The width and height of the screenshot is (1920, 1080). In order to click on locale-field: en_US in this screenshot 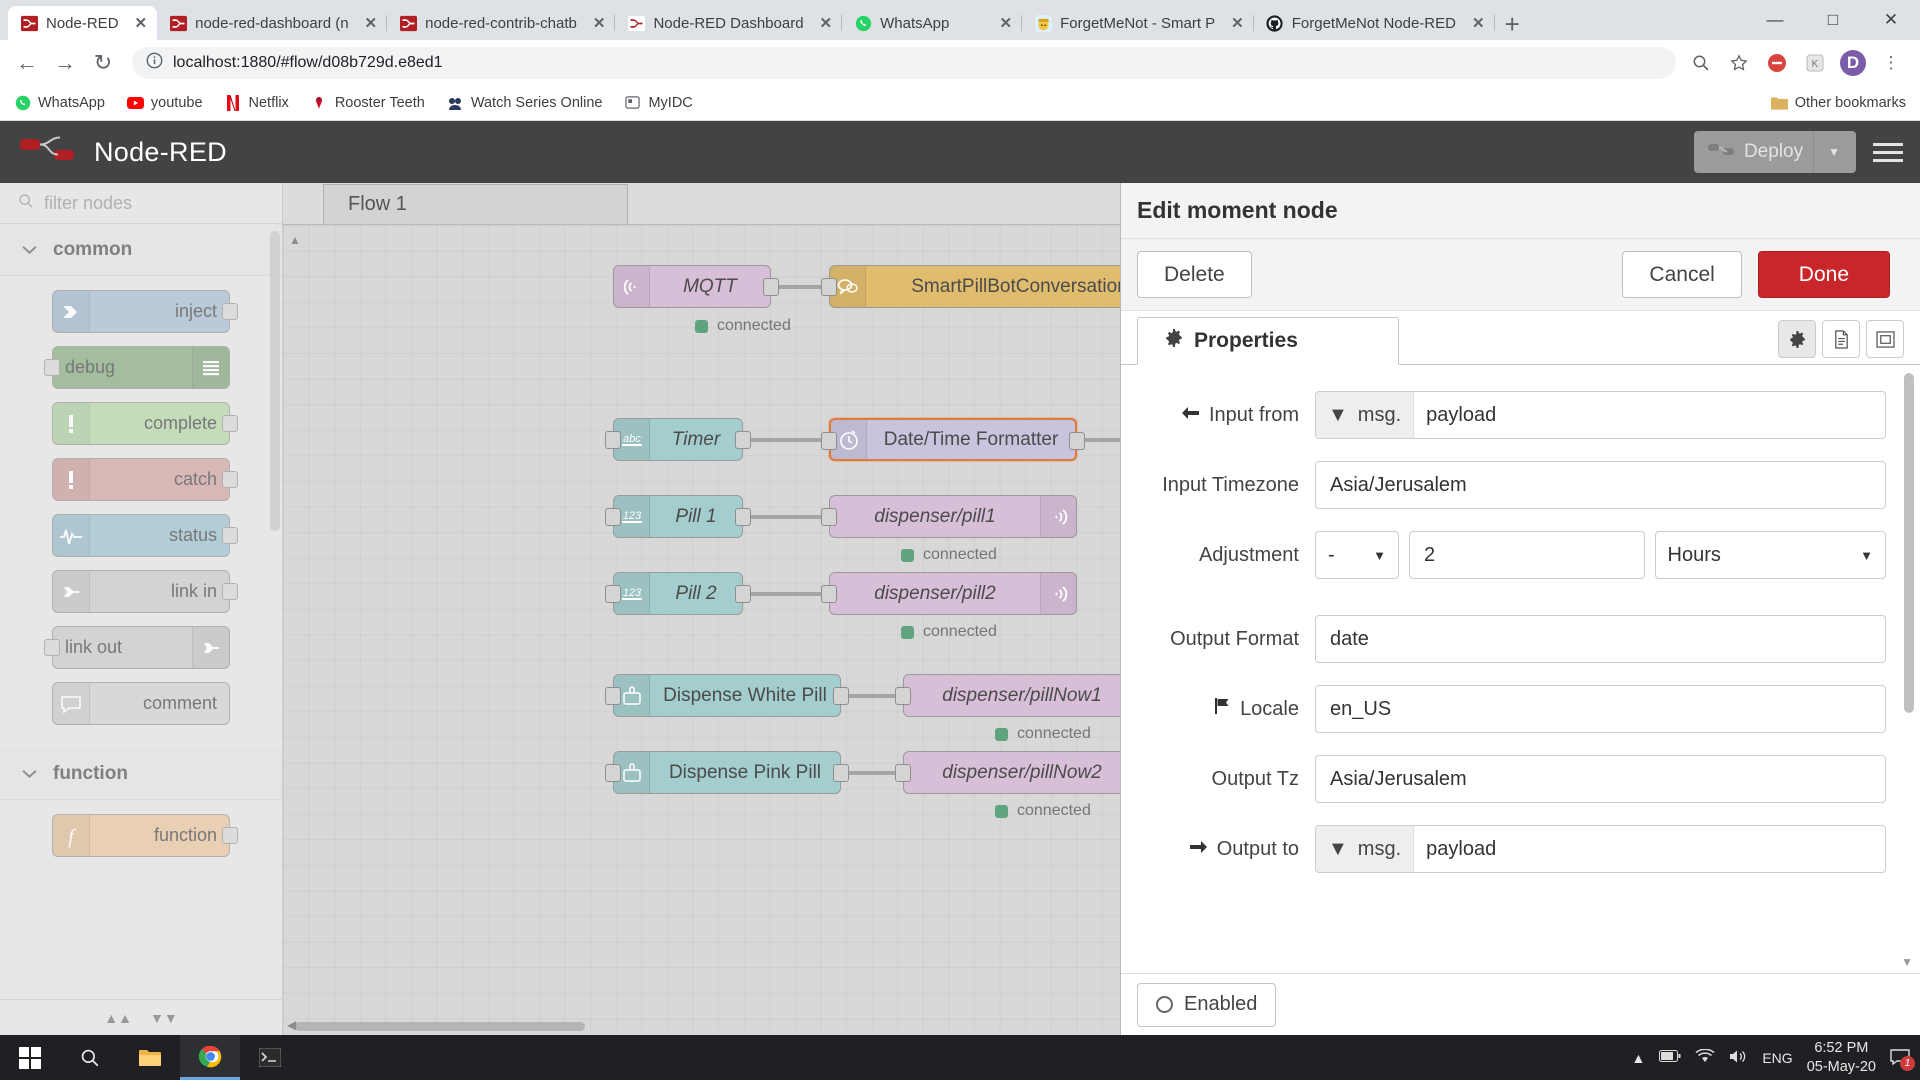, I will do `click(1600, 709)`.